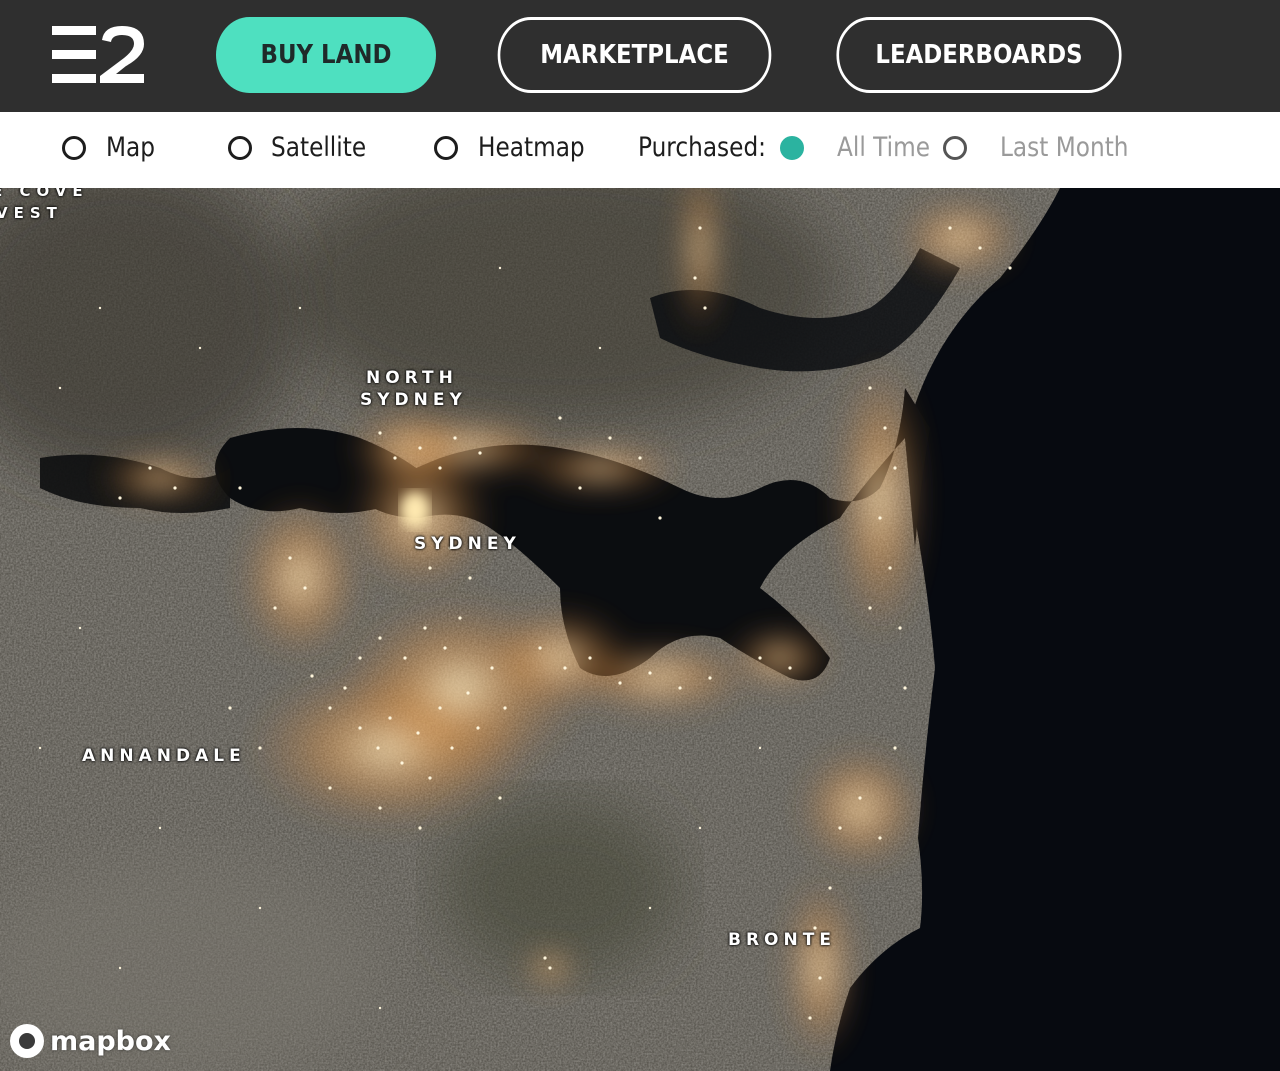 This screenshot has height=1071, width=1280. I want to click on buy-land-button: BUY LAND, so click(326, 55).